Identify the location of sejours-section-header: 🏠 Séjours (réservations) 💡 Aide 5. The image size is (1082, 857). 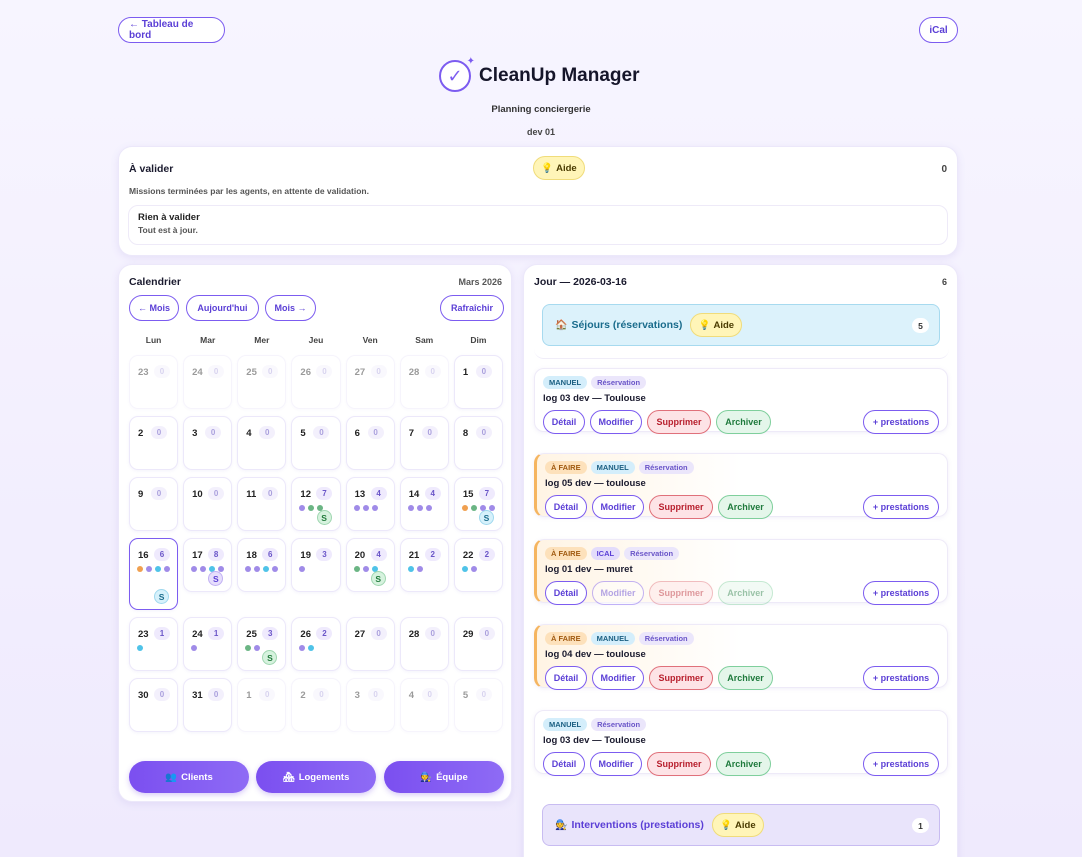
(741, 325).